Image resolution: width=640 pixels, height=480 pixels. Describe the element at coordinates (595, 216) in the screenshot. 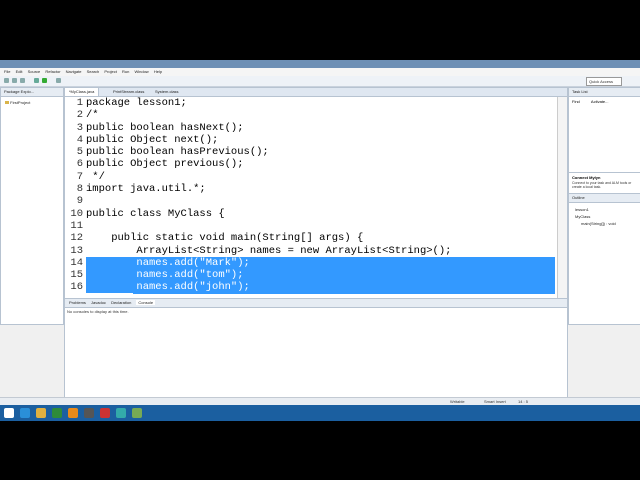

I see `outline-class: MyClass` at that location.